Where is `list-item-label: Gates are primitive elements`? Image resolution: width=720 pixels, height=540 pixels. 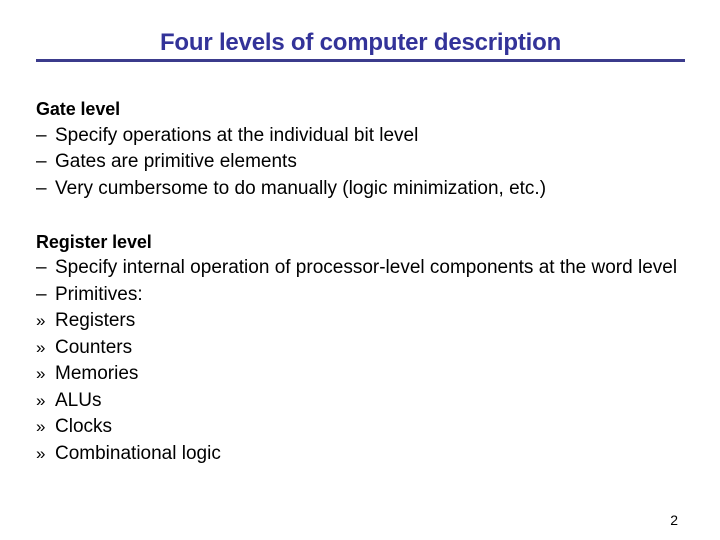
list-item-label: Gates are primitive elements is located at coordinates (176, 161).